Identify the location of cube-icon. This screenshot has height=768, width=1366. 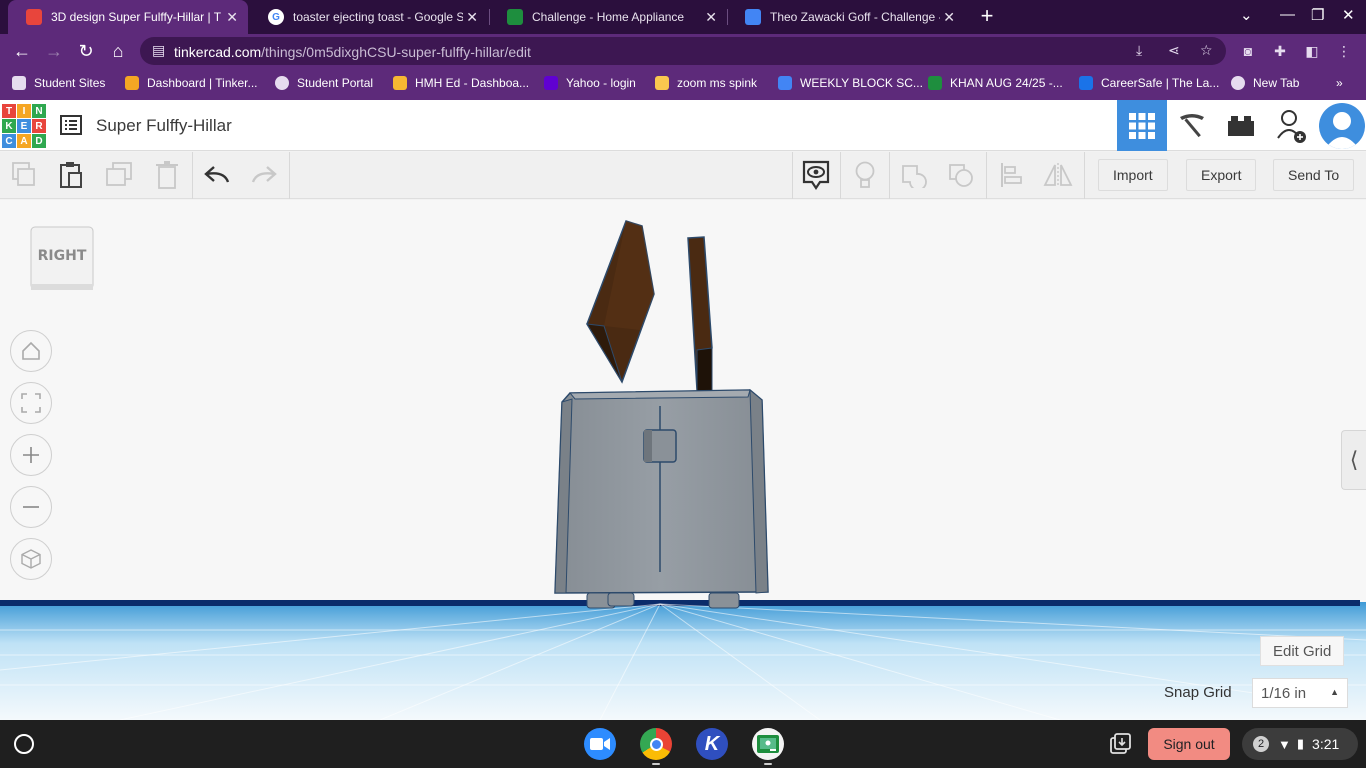
(31, 559).